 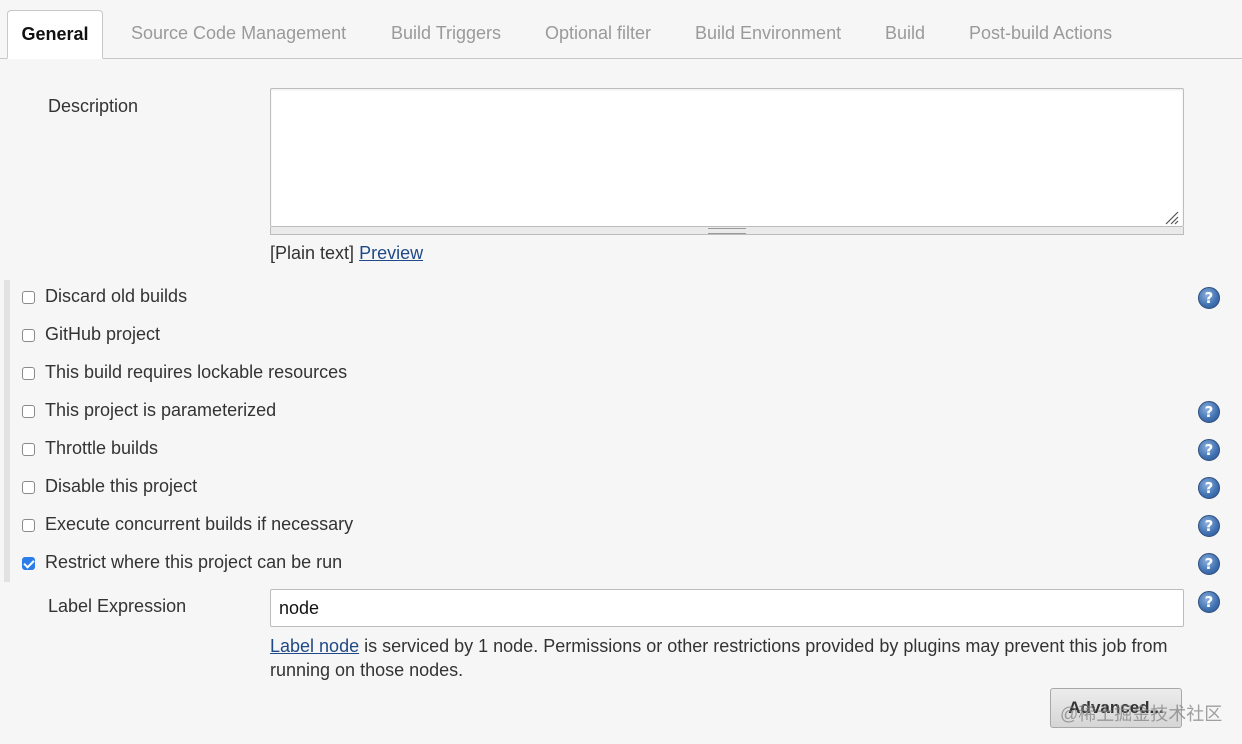 What do you see at coordinates (1209, 450) in the screenshot?
I see `help-throttle-builds-icon: ?` at bounding box center [1209, 450].